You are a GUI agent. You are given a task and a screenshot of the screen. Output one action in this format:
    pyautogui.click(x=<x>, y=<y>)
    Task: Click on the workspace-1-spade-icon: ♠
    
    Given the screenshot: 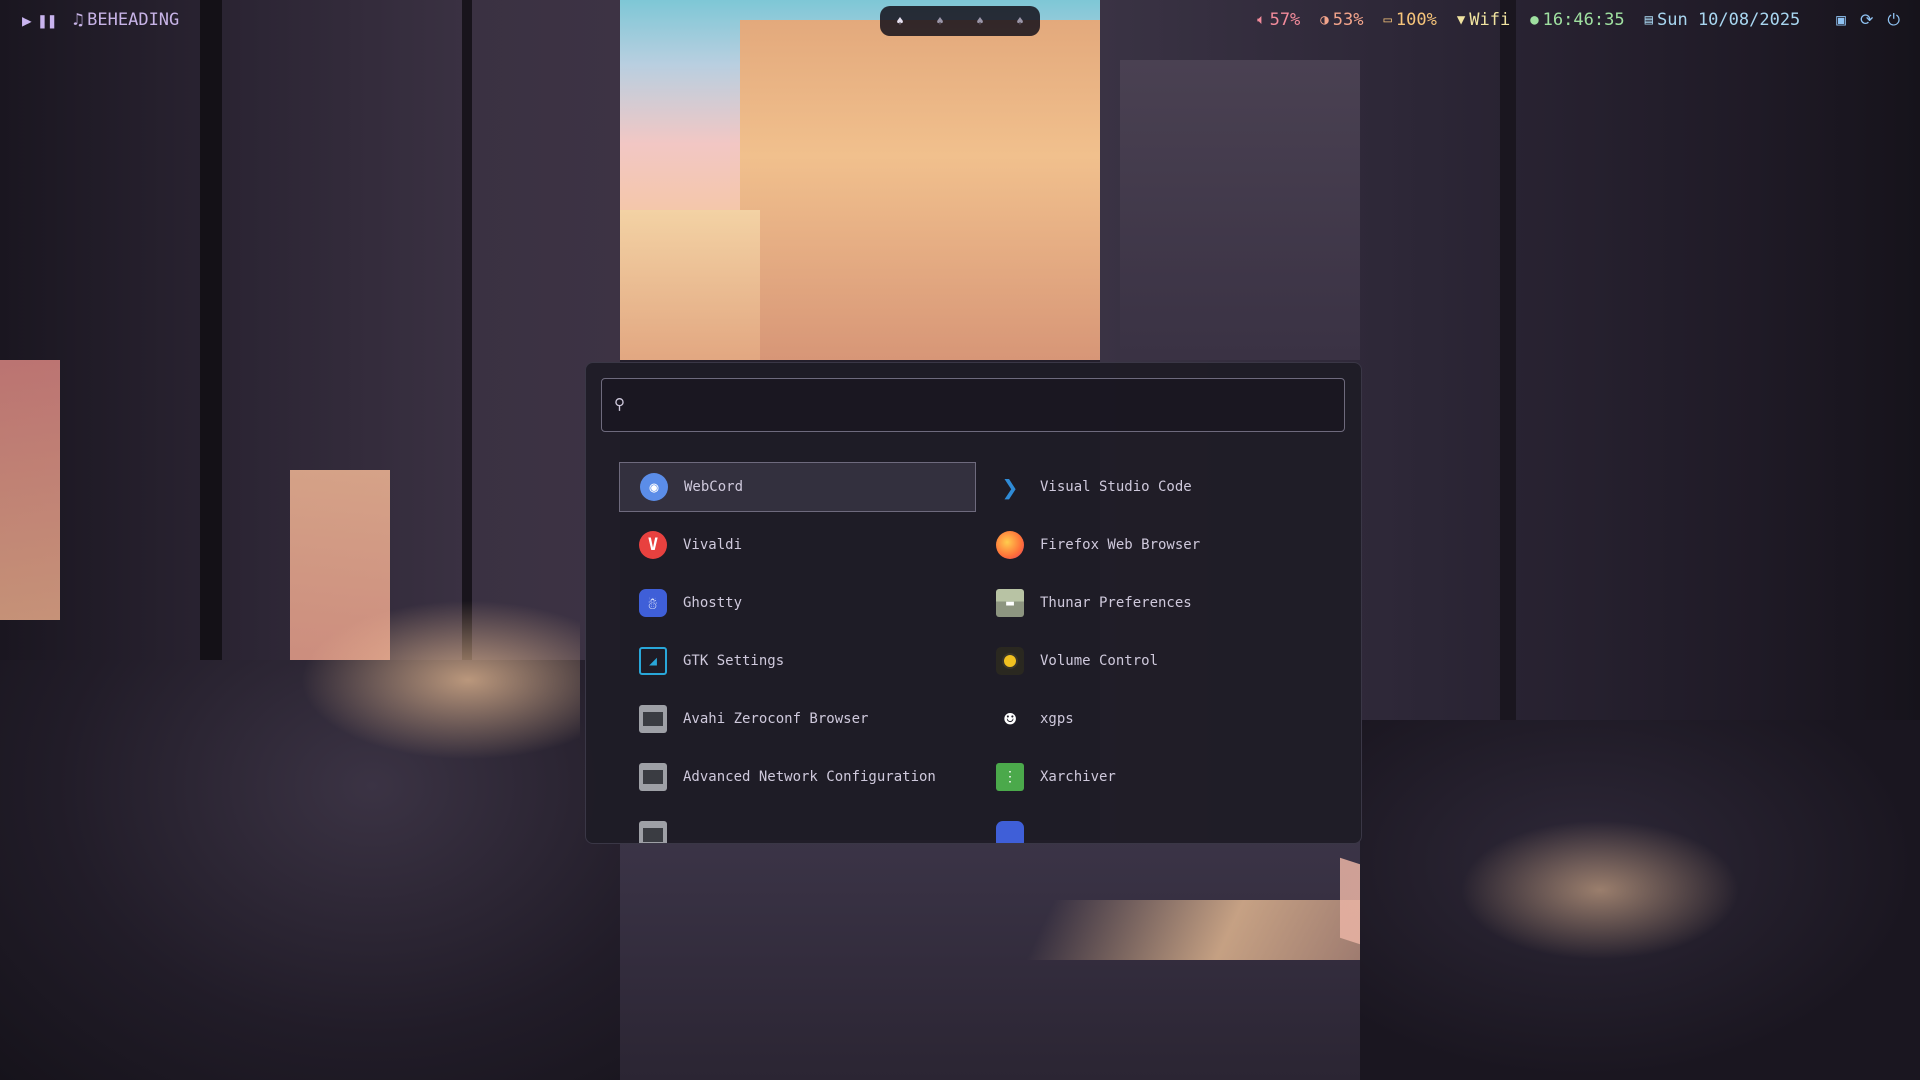 What is the action you would take?
    pyautogui.click(x=899, y=21)
    